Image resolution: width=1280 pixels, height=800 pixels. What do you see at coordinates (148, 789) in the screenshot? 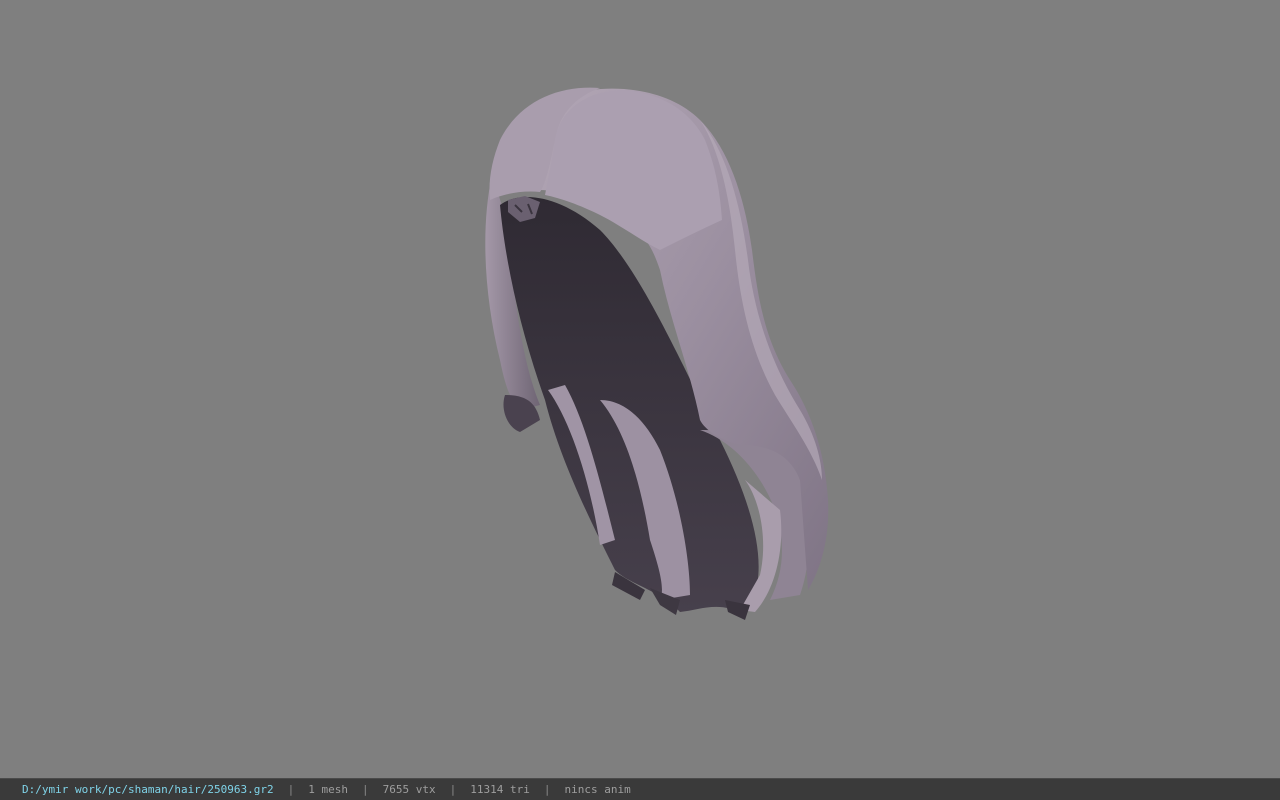
I see `file-path: D:/ymir work/pc/shaman/hair/250963.gr2` at bounding box center [148, 789].